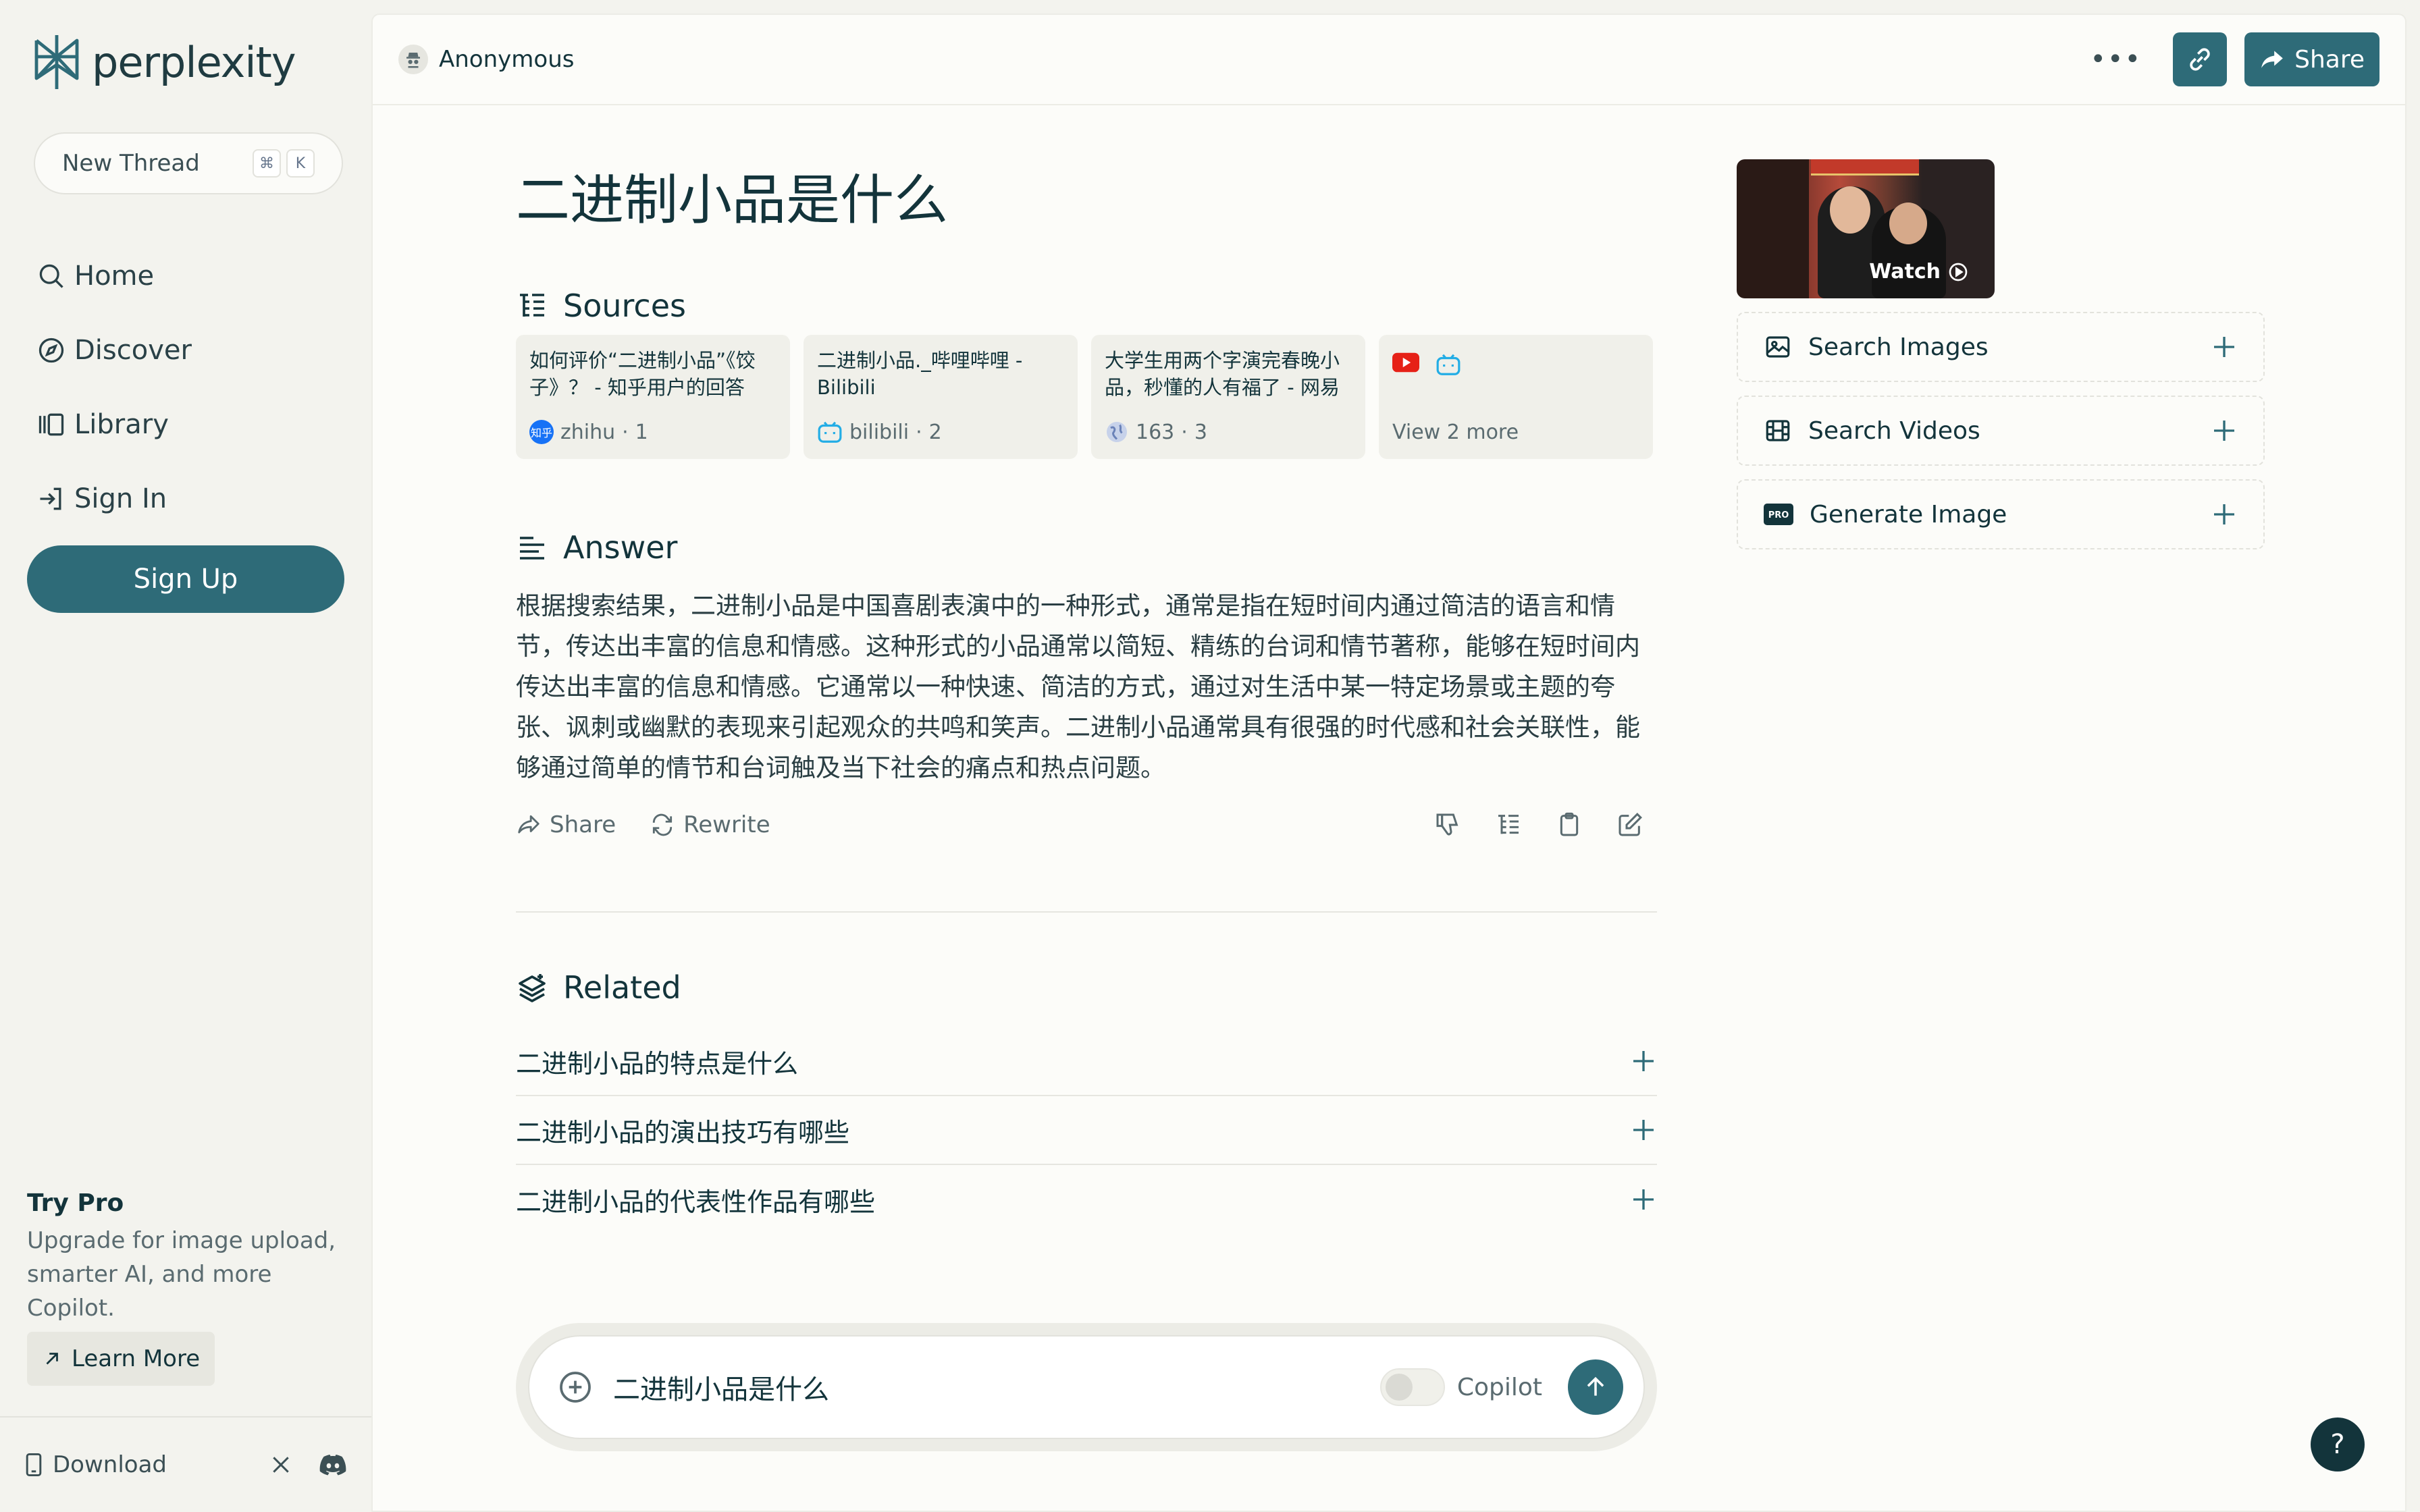 The width and height of the screenshot is (2420, 1512). What do you see at coordinates (281, 1465) in the screenshot?
I see `x-twitter-icon` at bounding box center [281, 1465].